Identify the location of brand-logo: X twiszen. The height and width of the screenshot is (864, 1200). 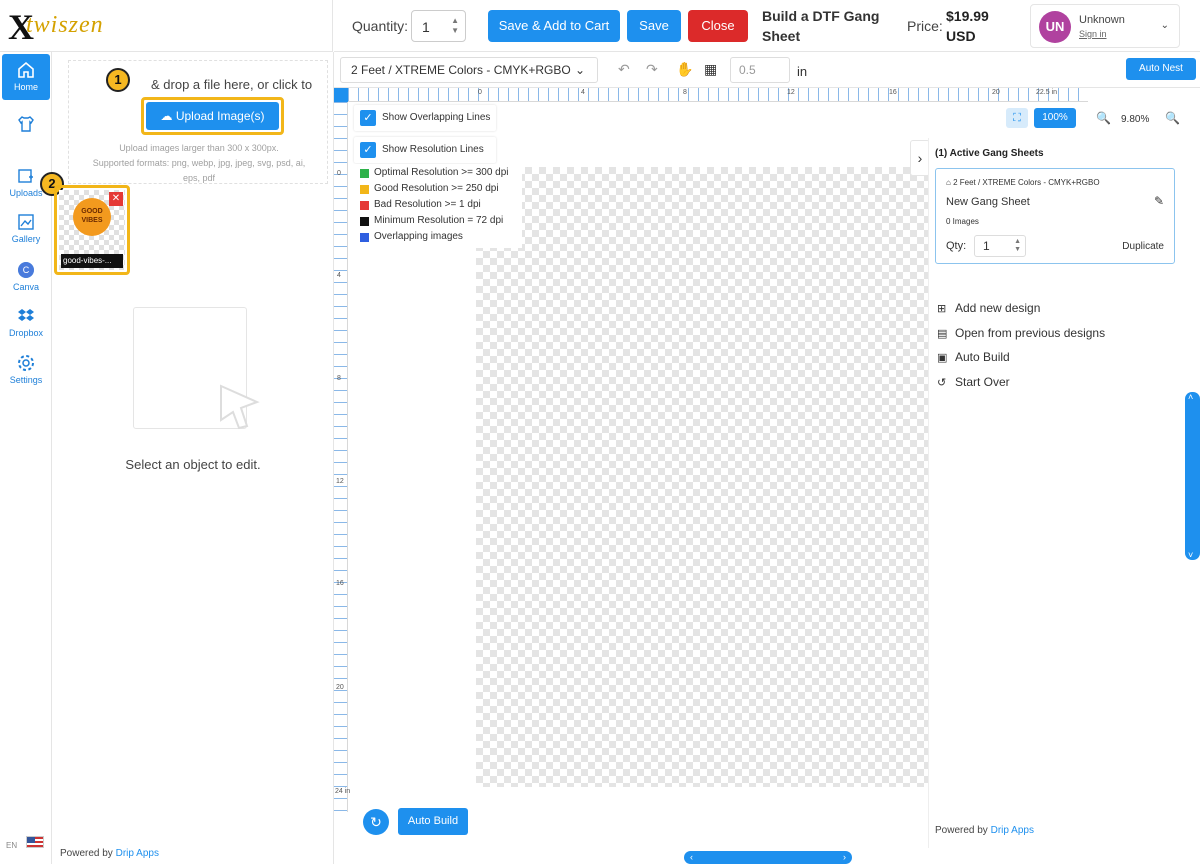
(166, 26).